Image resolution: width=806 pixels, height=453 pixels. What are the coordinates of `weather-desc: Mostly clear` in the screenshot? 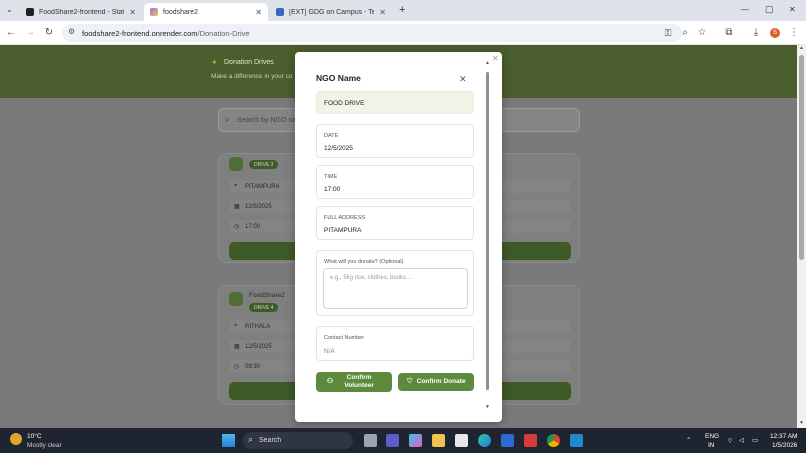 It's located at (44, 445).